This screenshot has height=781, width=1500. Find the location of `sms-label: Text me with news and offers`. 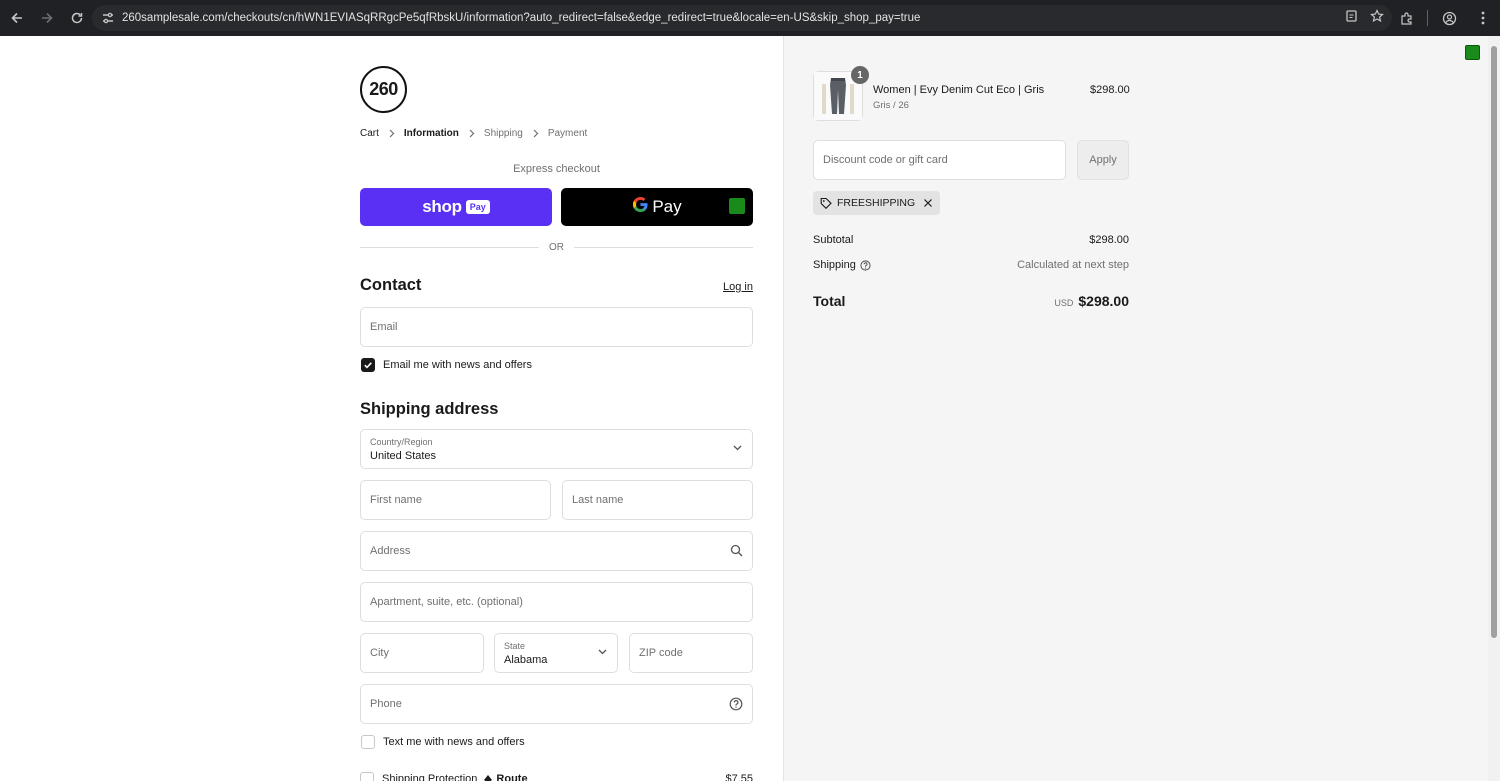

sms-label: Text me with news and offers is located at coordinates (454, 742).